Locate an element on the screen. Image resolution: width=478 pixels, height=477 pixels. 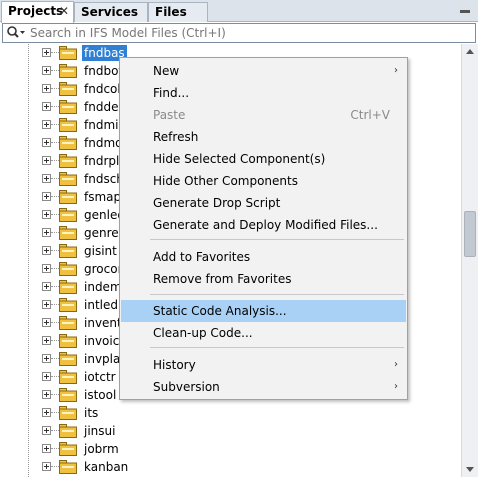
menu-item-shortcut: Ctrl+V is located at coordinates (370, 115).